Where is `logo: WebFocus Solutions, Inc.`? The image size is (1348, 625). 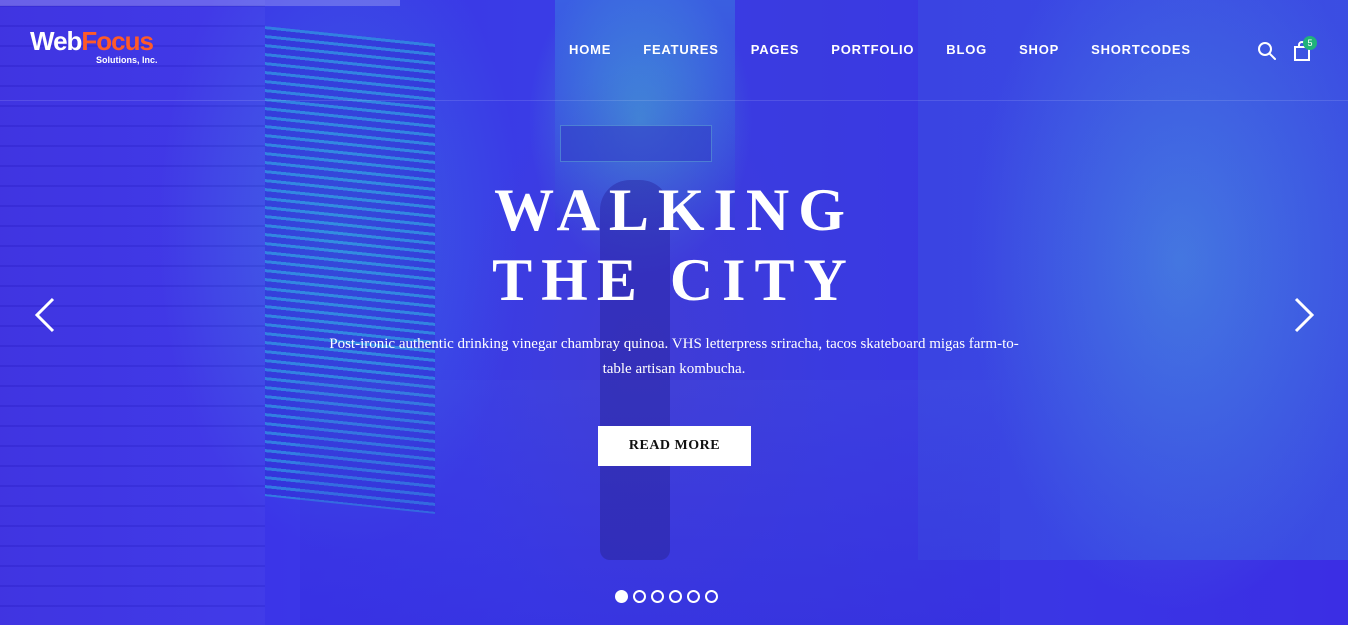 logo: WebFocus Solutions, Inc. is located at coordinates (94, 46).